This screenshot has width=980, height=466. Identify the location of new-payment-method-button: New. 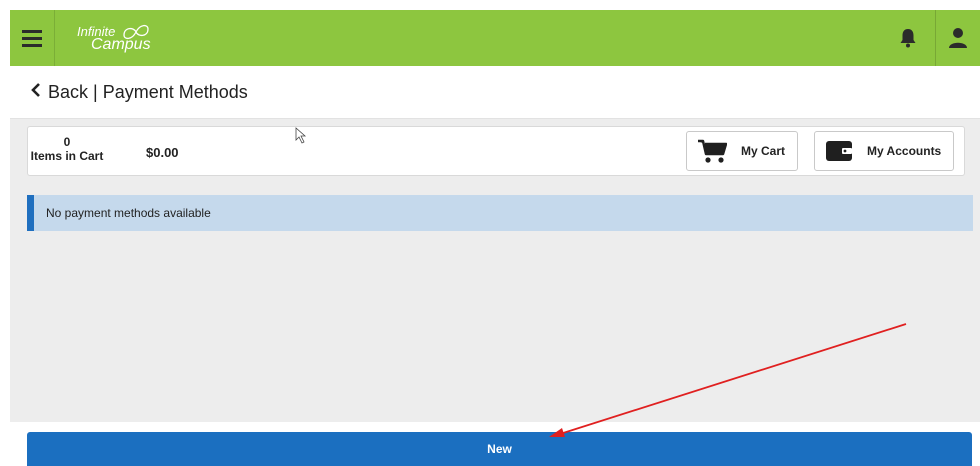
(499, 449).